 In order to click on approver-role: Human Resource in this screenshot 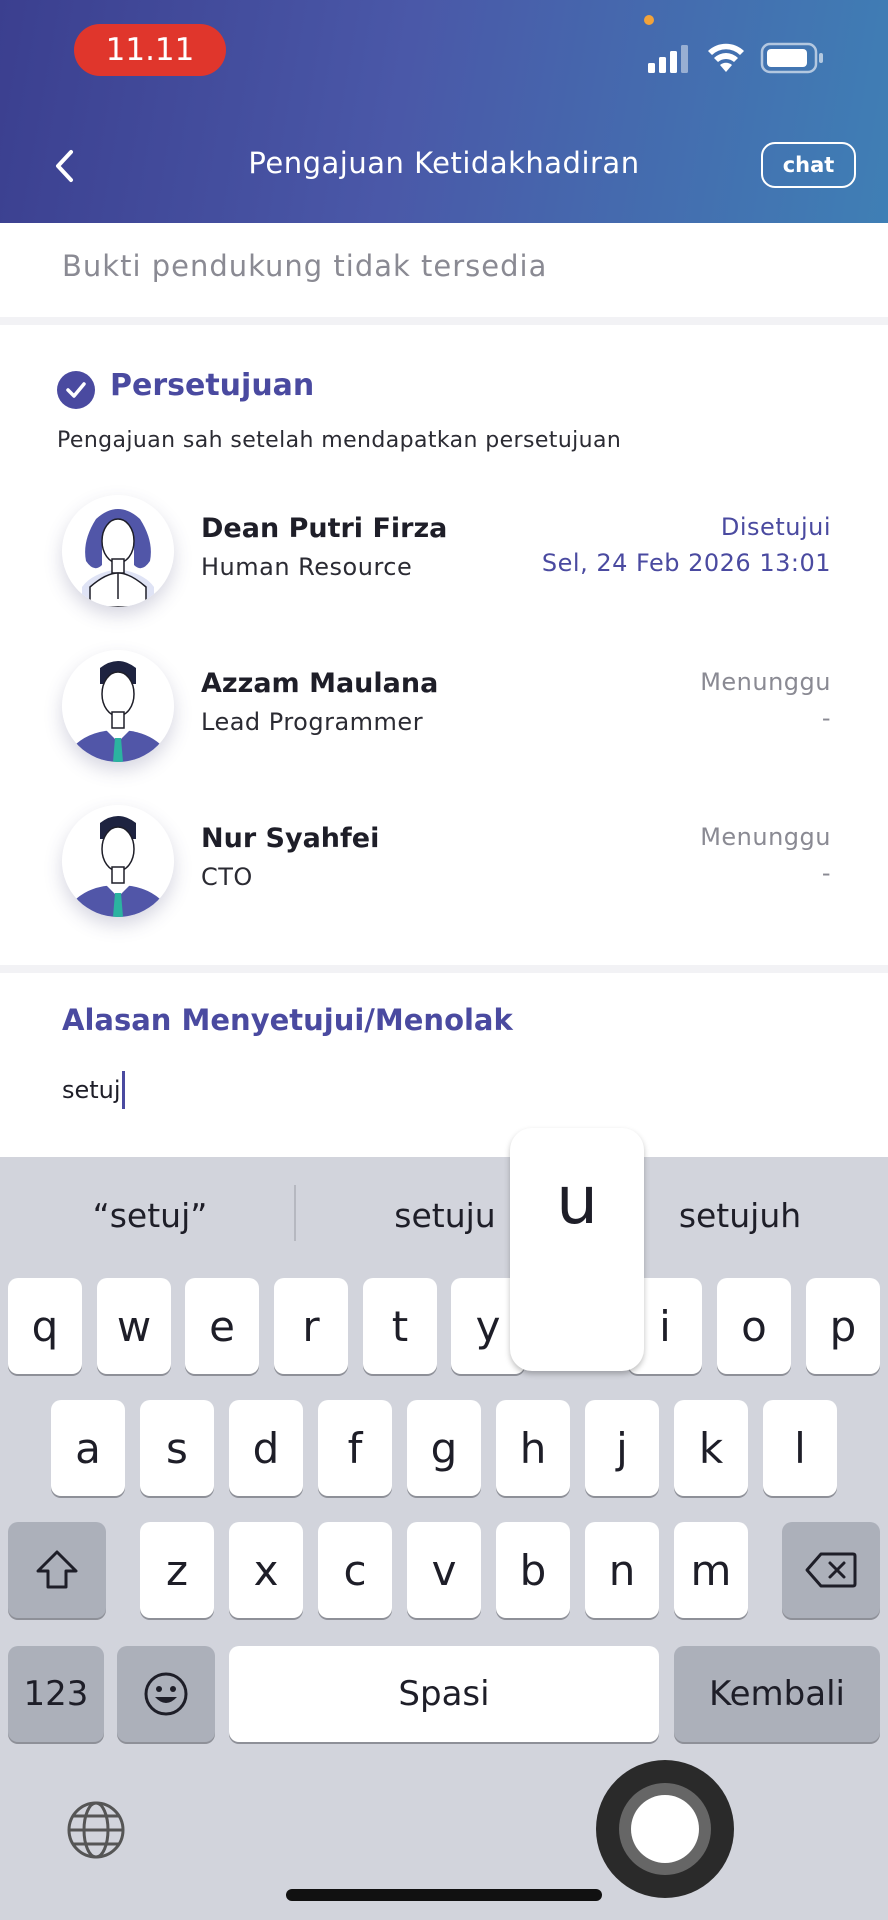, I will do `click(307, 567)`.